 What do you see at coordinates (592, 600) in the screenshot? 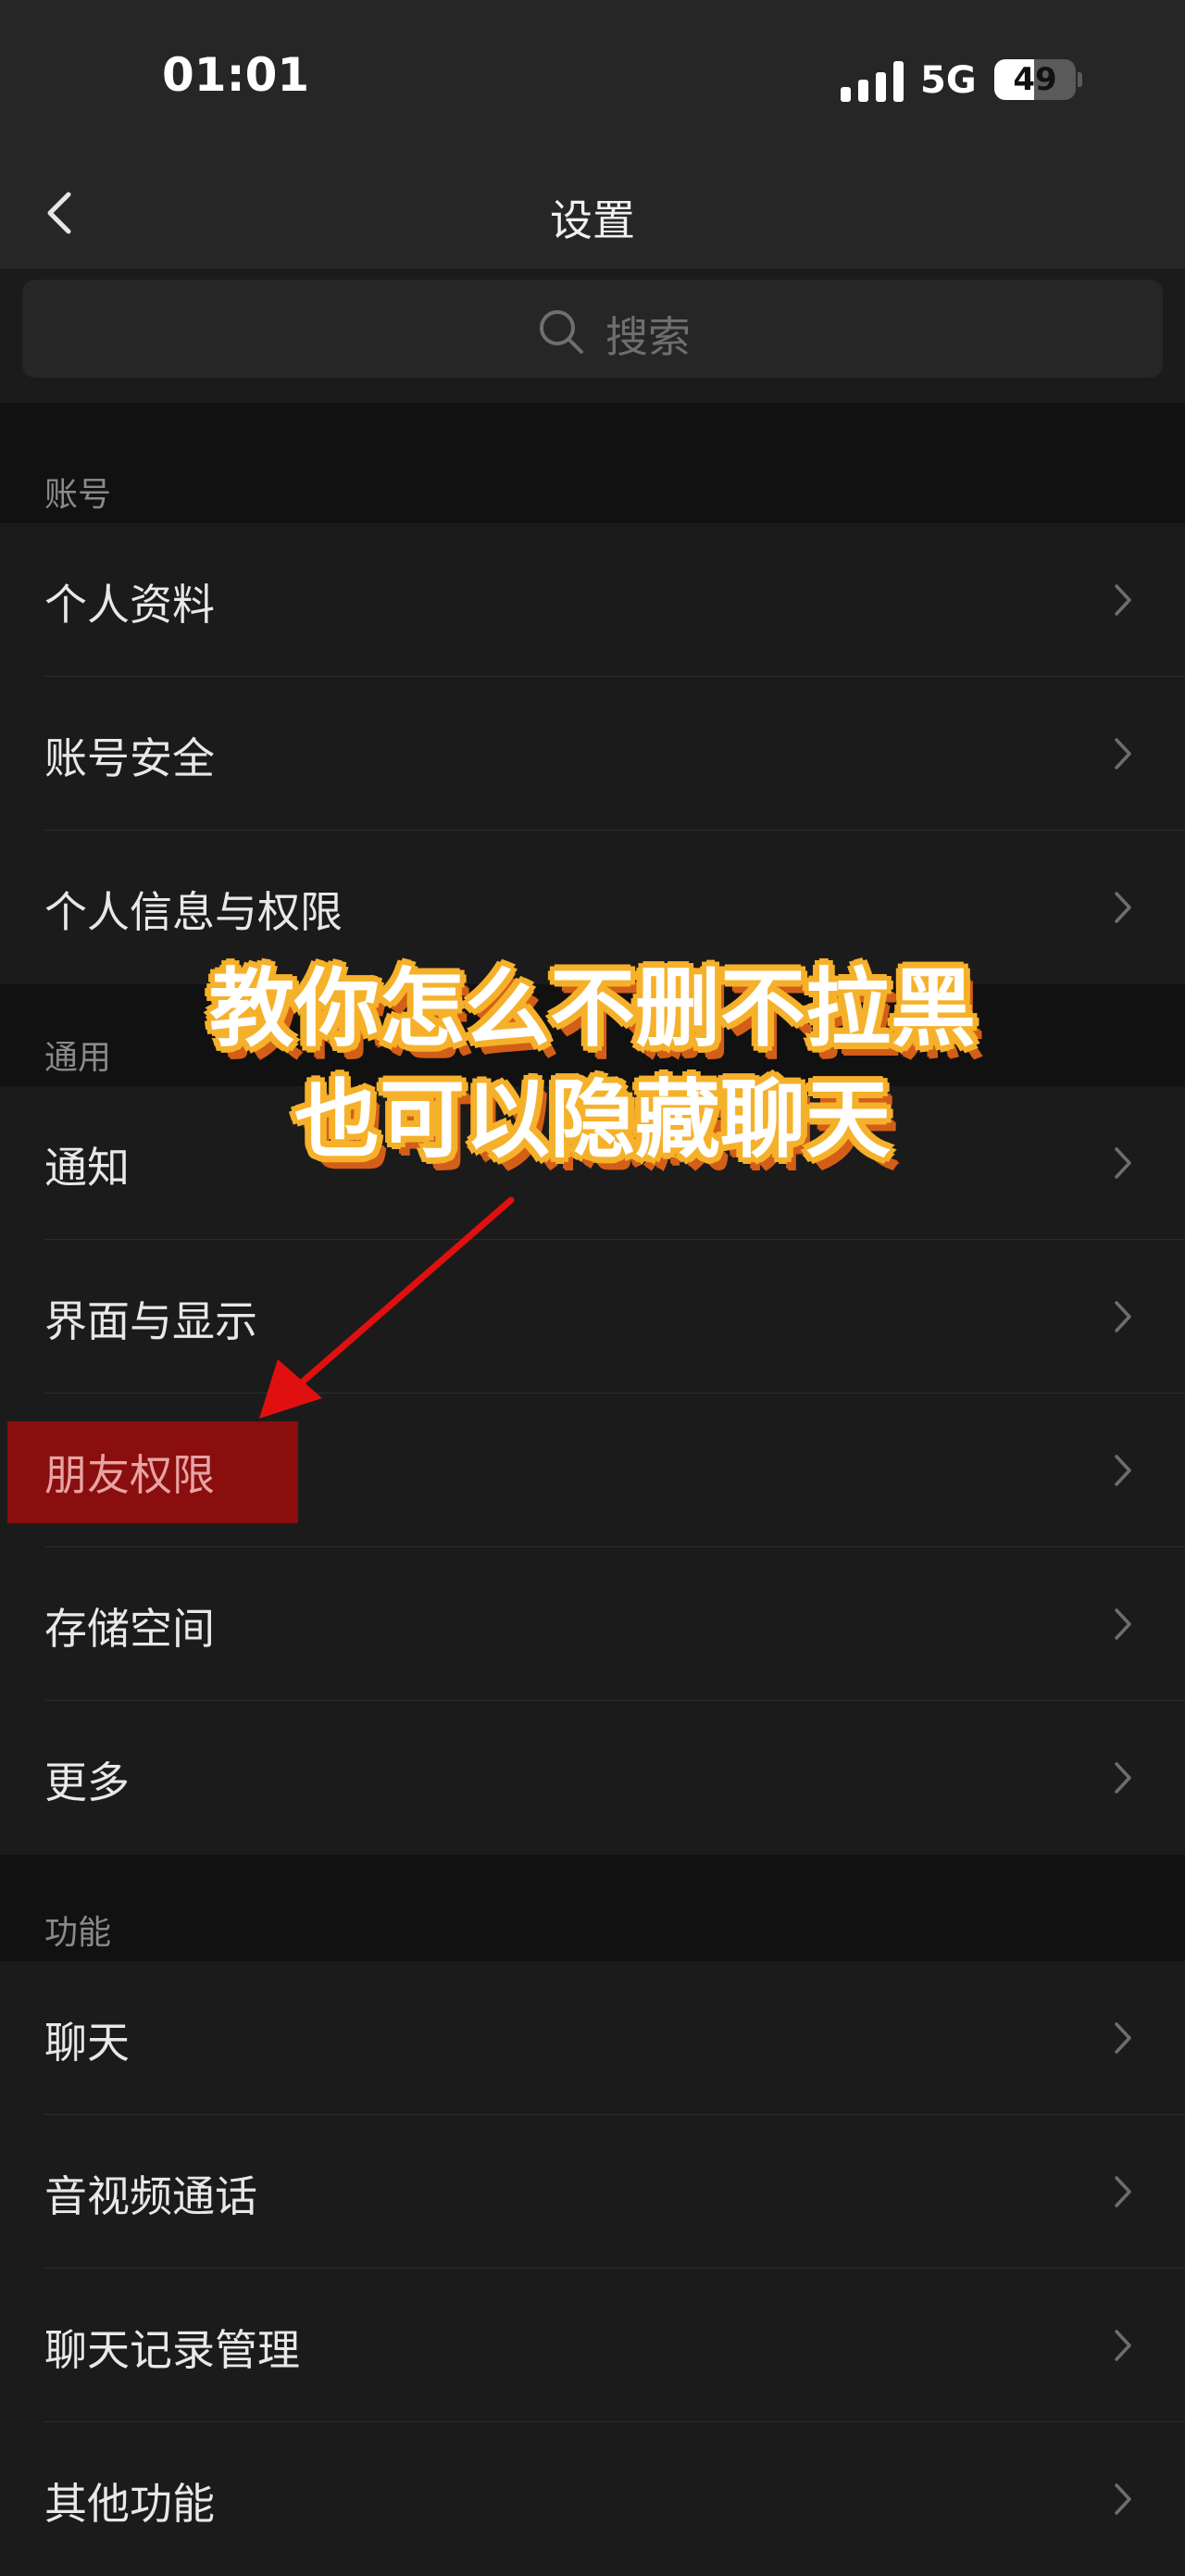
I see `settings-item-profile: 个人资料` at bounding box center [592, 600].